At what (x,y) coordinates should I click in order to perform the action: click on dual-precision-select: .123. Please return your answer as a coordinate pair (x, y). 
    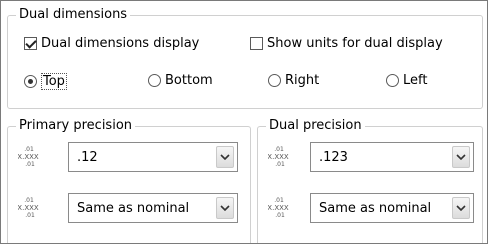
    Looking at the image, I should click on (392, 157).